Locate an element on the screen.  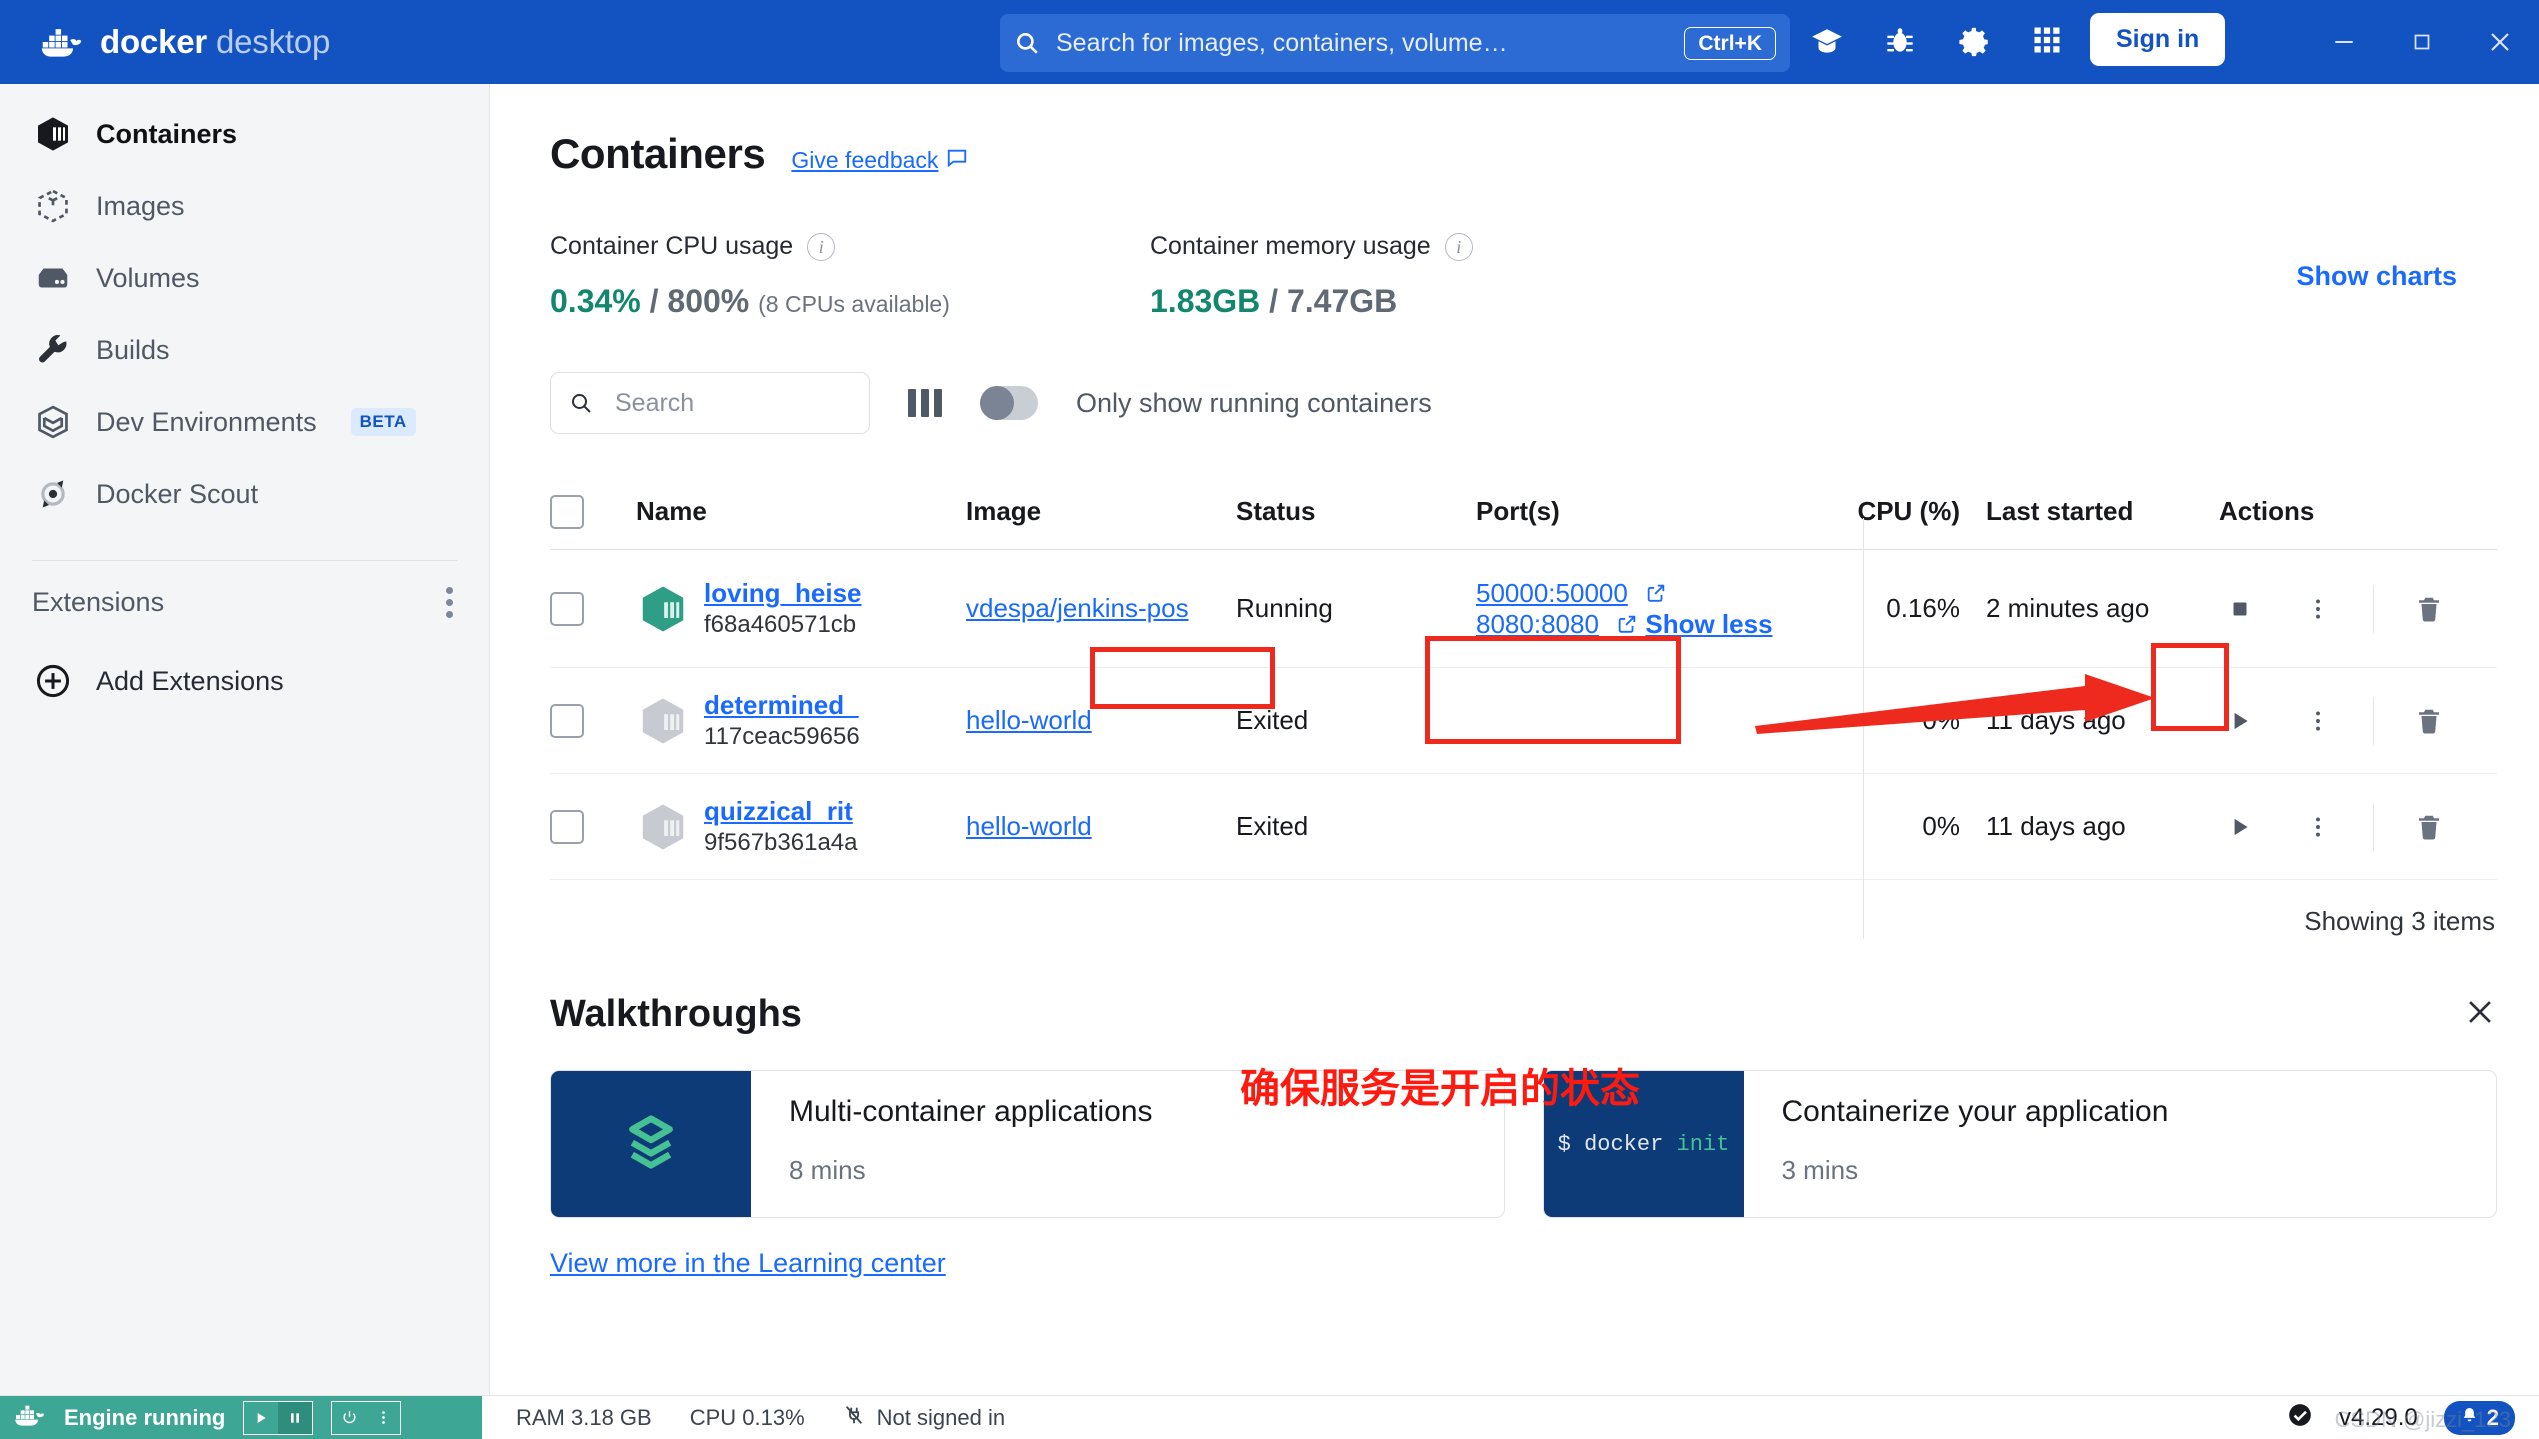
header-ports: Port(s) is located at coordinates (1651, 511).